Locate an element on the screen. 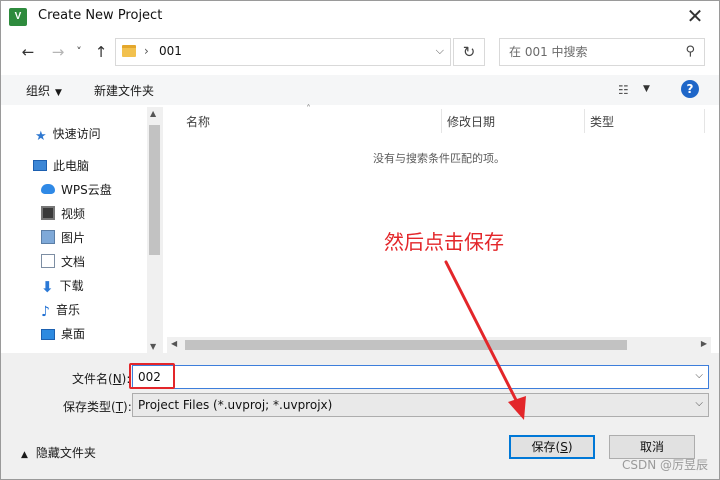 This screenshot has width=720, height=480. pictures-icon is located at coordinates (48, 237).